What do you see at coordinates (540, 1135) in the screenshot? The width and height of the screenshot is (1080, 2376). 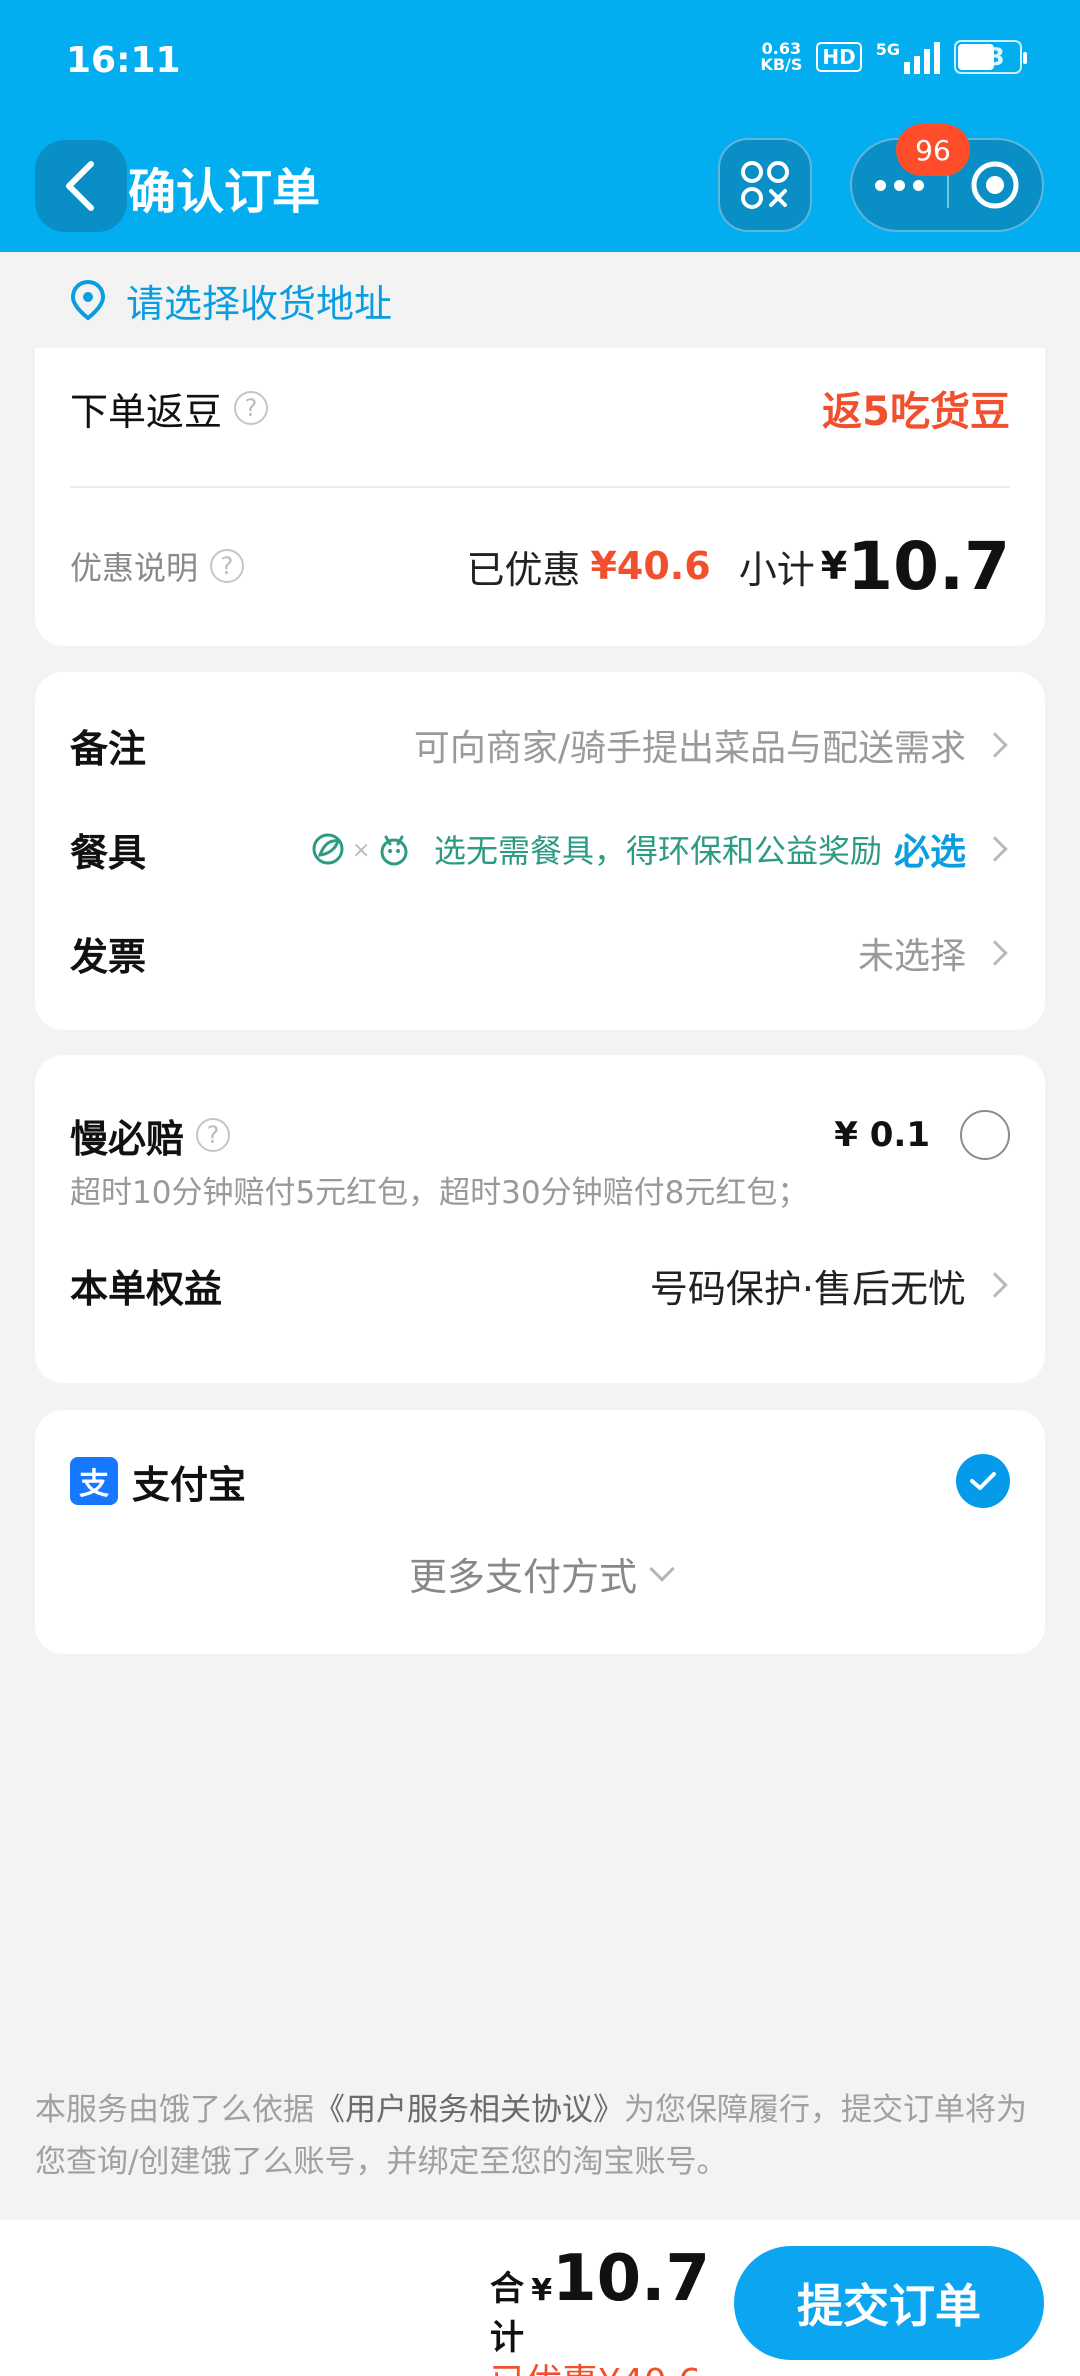 I see `slow-compensation-row: 慢必赔 ? ¥ 0.1` at bounding box center [540, 1135].